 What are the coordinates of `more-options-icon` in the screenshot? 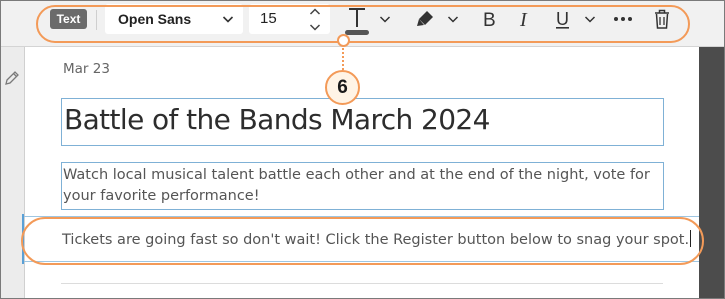 It's located at (623, 19).